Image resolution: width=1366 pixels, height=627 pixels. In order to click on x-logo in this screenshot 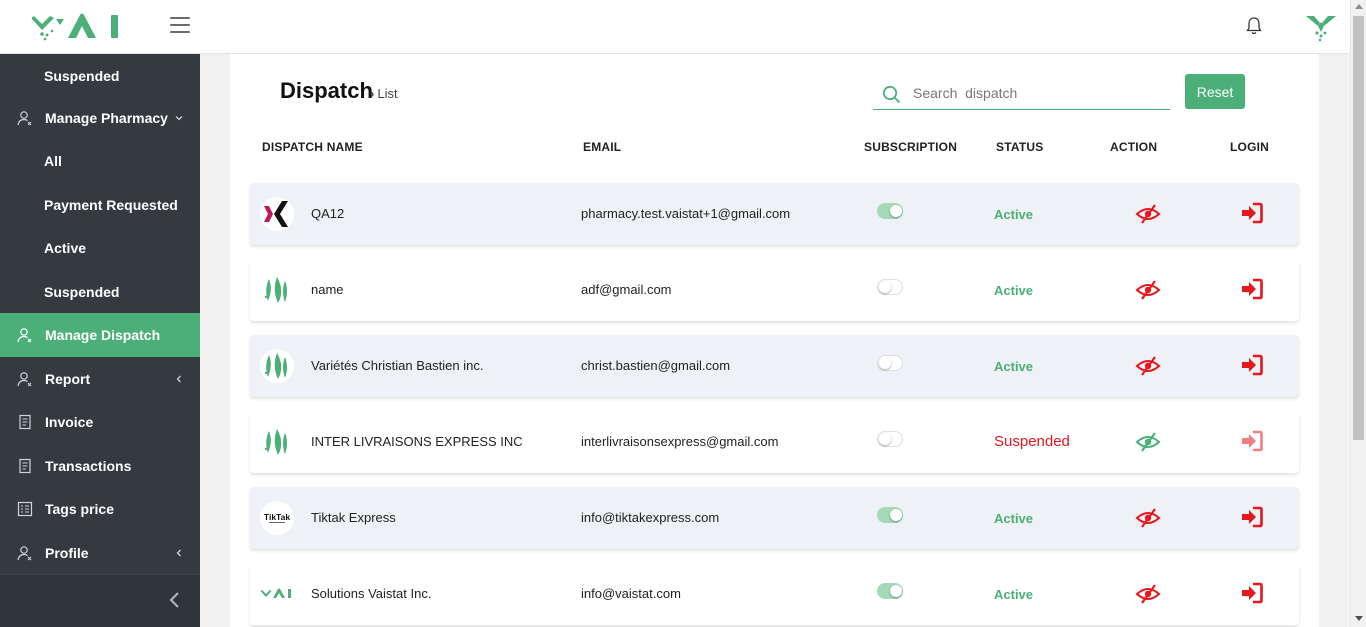, I will do `click(277, 214)`.